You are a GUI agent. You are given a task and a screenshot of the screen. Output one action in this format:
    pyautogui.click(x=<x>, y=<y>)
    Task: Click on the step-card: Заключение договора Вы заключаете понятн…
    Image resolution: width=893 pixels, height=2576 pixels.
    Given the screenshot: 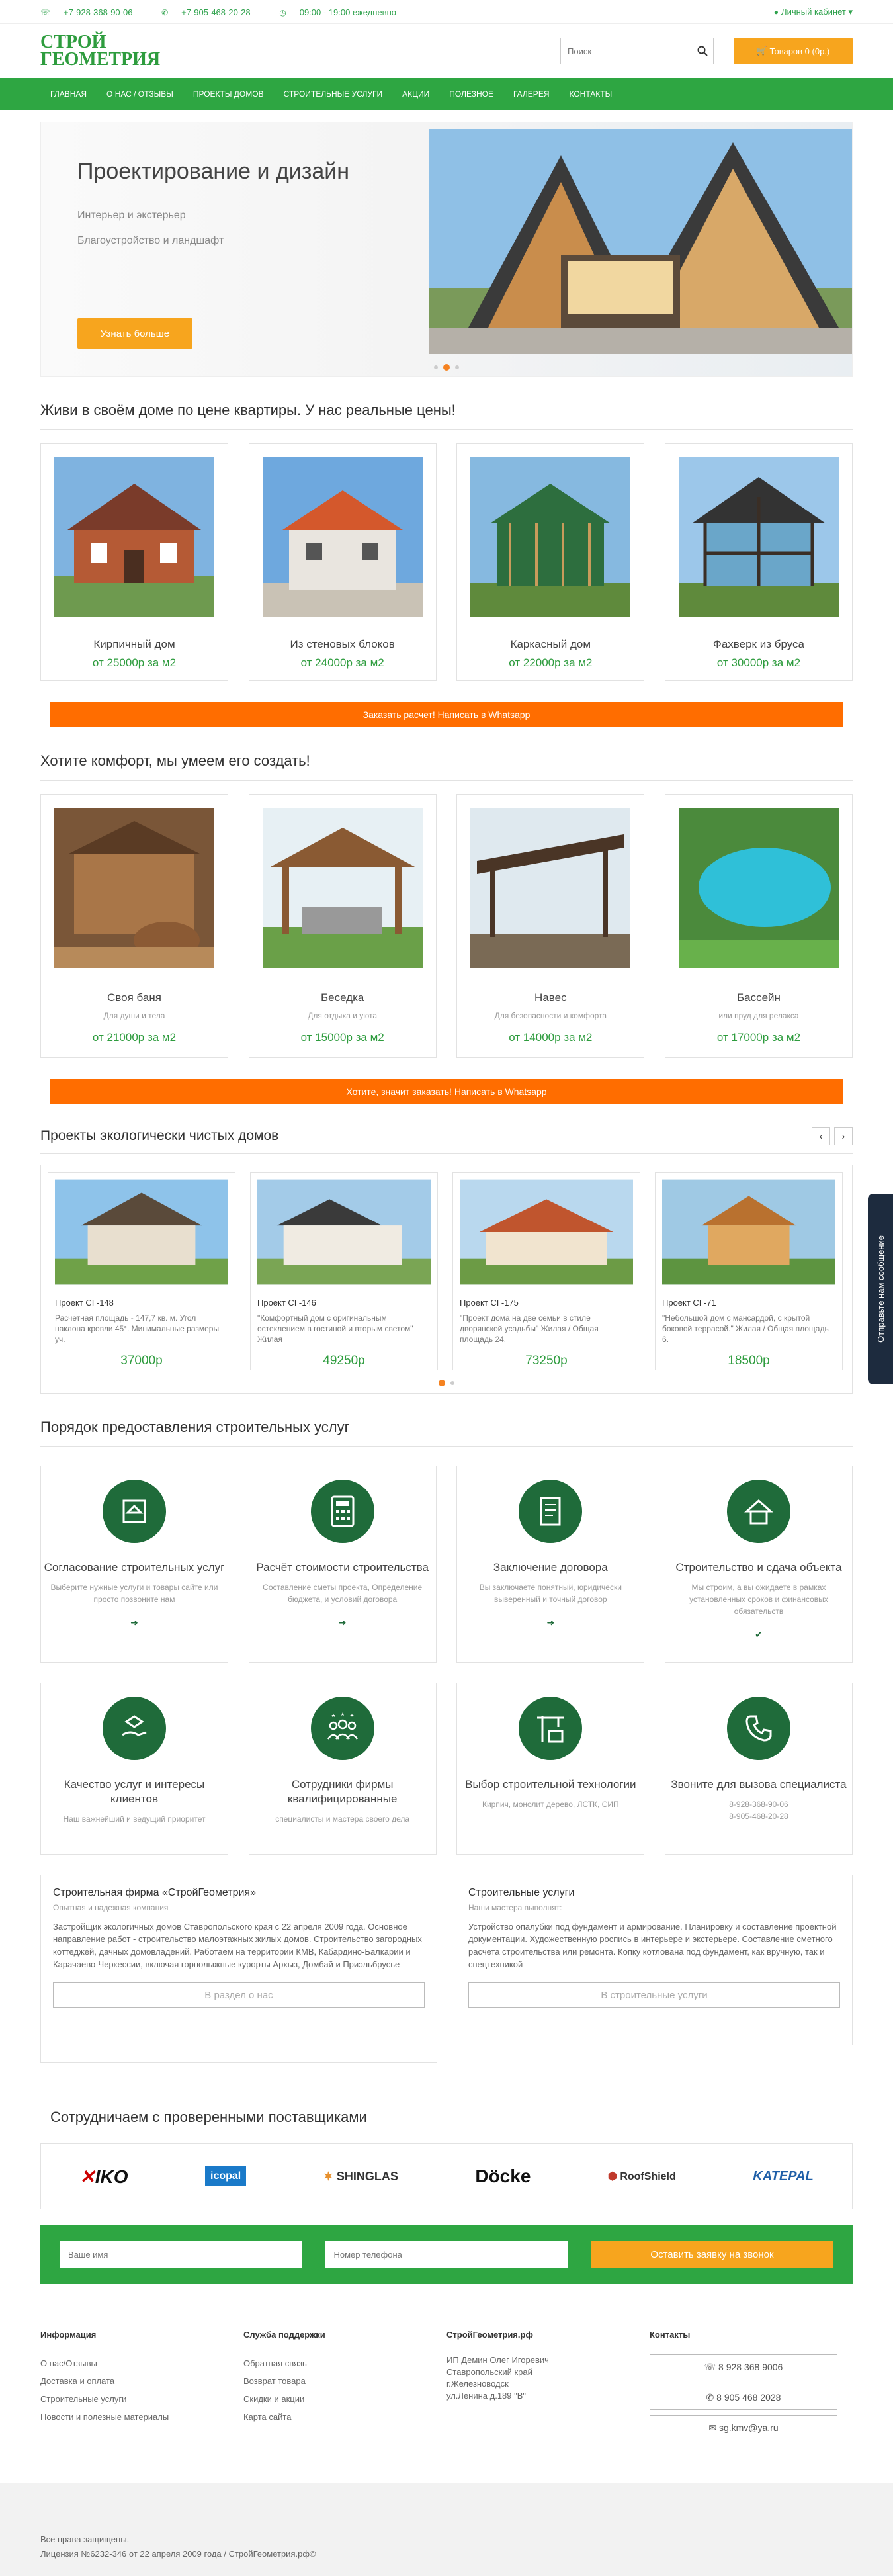 What is the action you would take?
    pyautogui.click(x=550, y=1564)
    